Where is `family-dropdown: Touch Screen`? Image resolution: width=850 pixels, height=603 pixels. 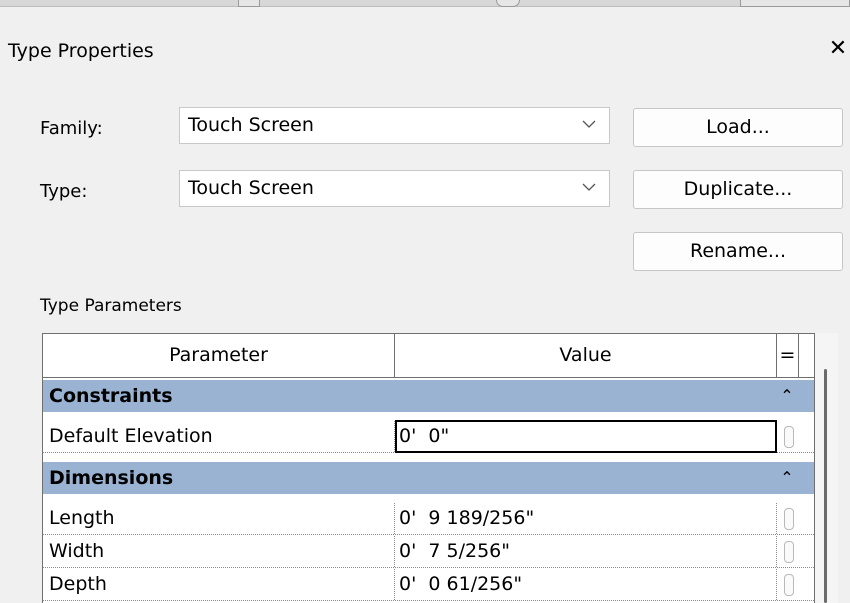
family-dropdown: Touch Screen is located at coordinates (394, 125).